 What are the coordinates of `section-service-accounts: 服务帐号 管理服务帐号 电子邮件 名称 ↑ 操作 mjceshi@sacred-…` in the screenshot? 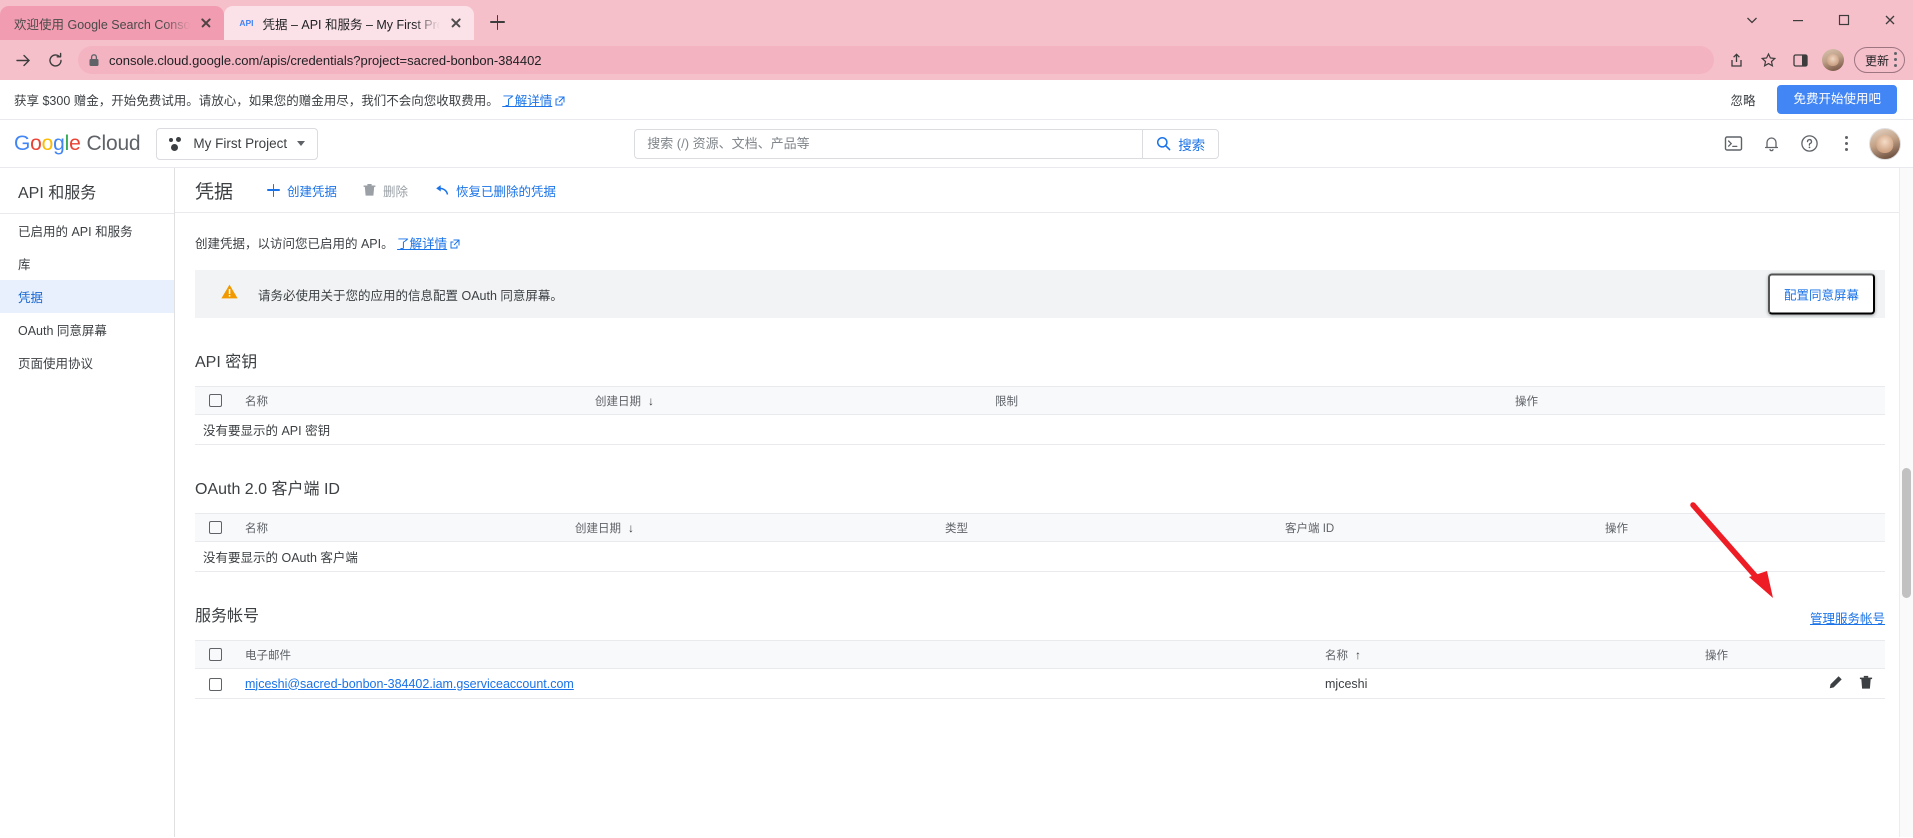 It's located at (1040, 650).